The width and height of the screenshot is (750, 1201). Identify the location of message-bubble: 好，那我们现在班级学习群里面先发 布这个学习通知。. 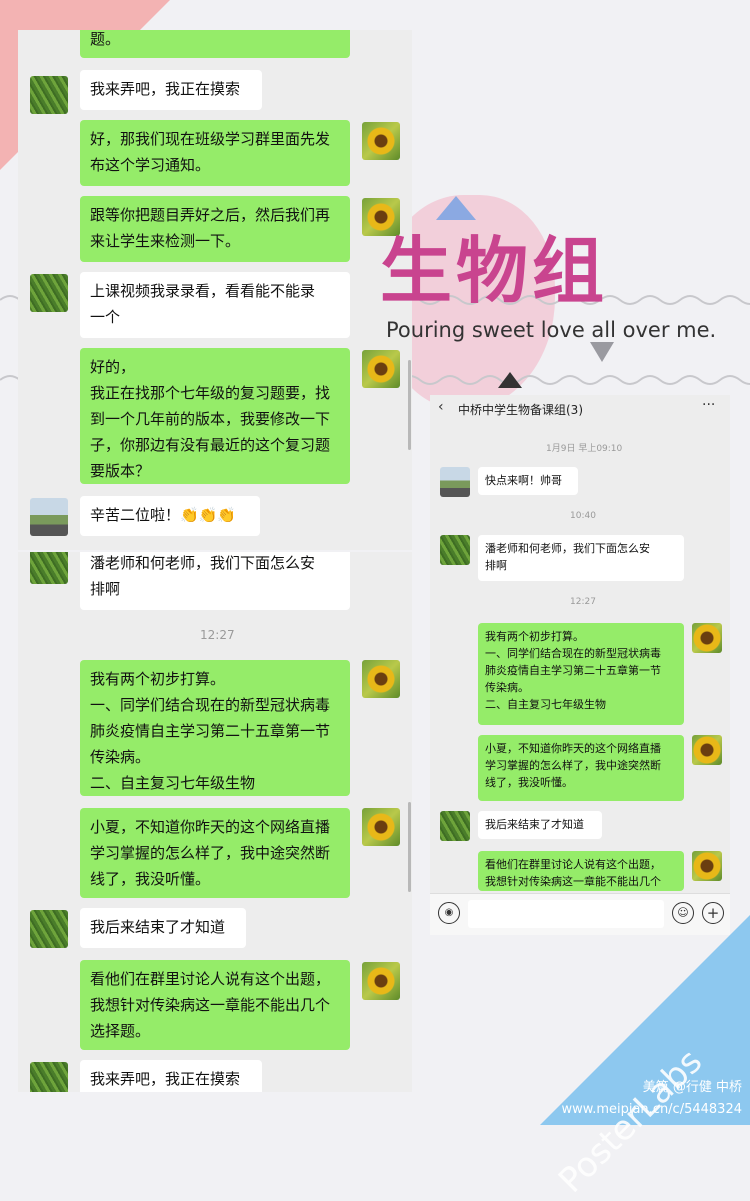
(215, 153).